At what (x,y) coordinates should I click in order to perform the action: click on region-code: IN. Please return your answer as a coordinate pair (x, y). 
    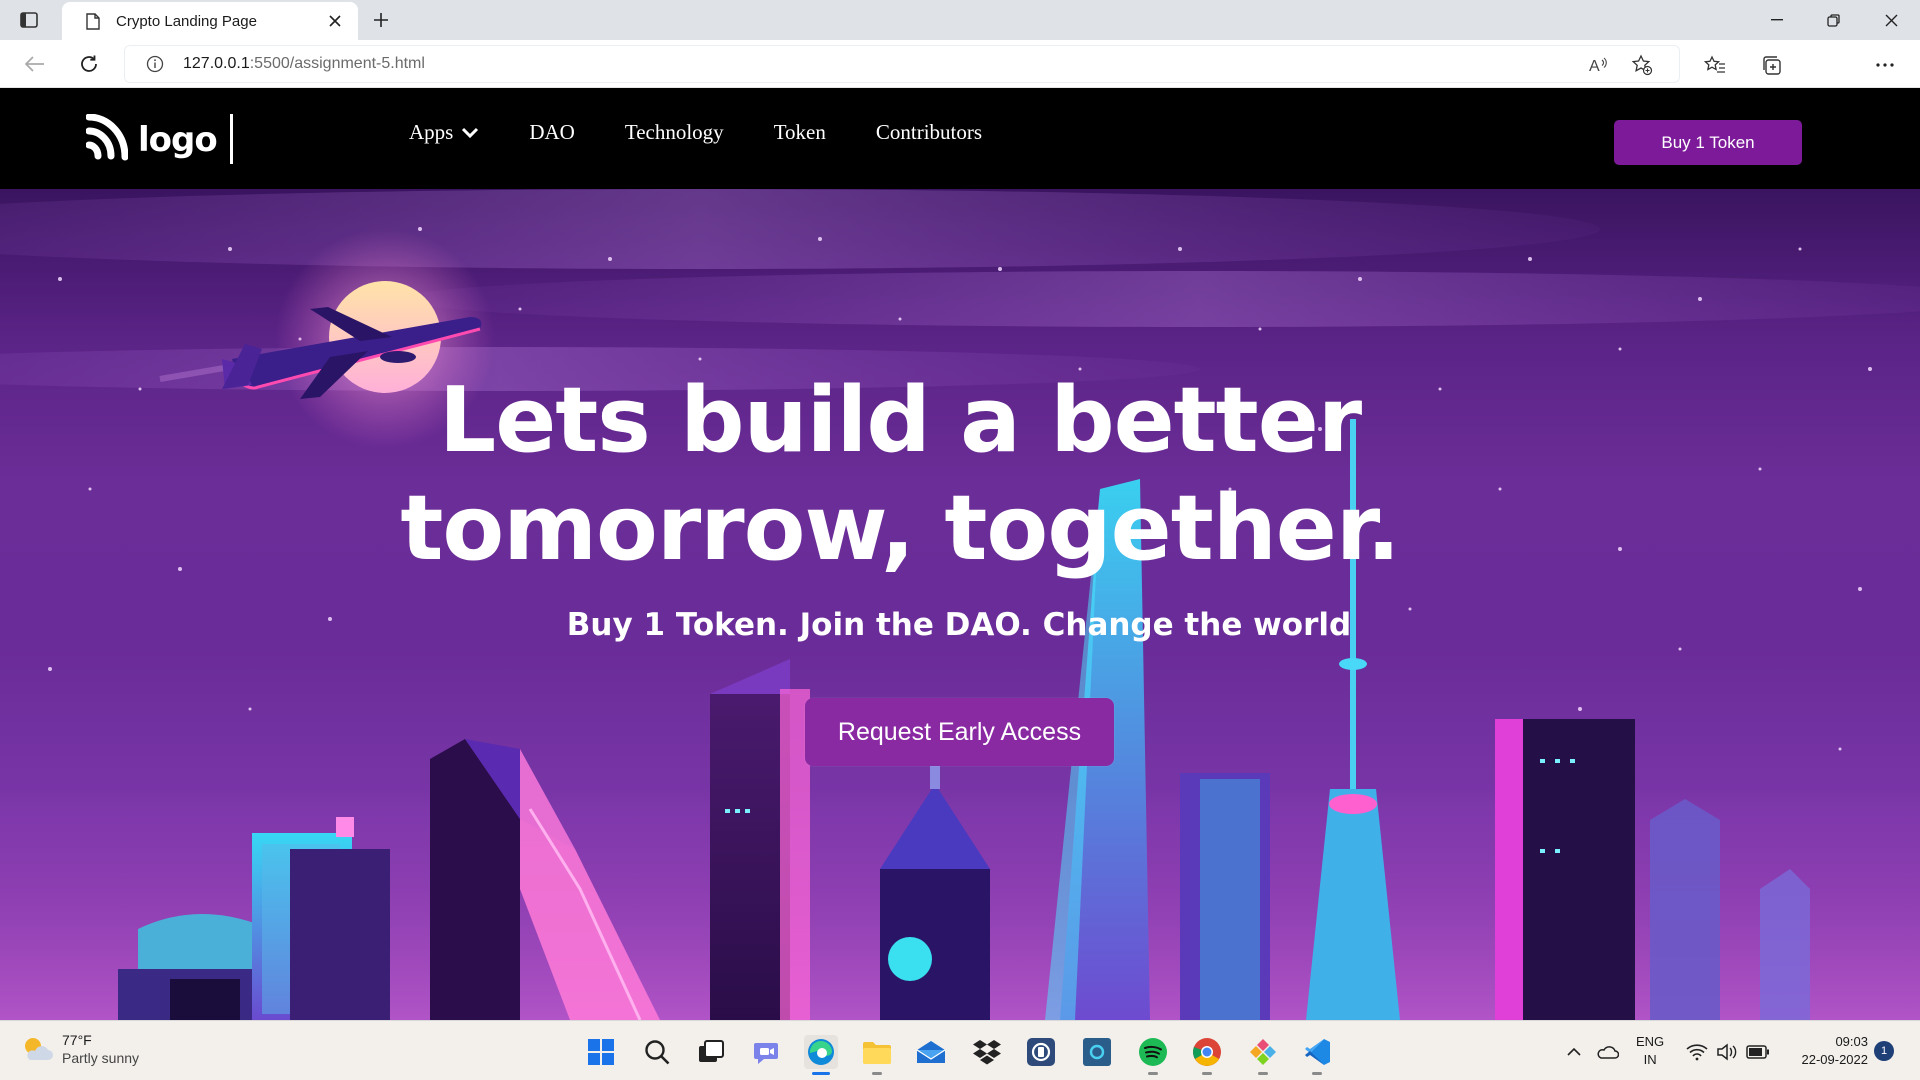
    Looking at the image, I should click on (1650, 1059).